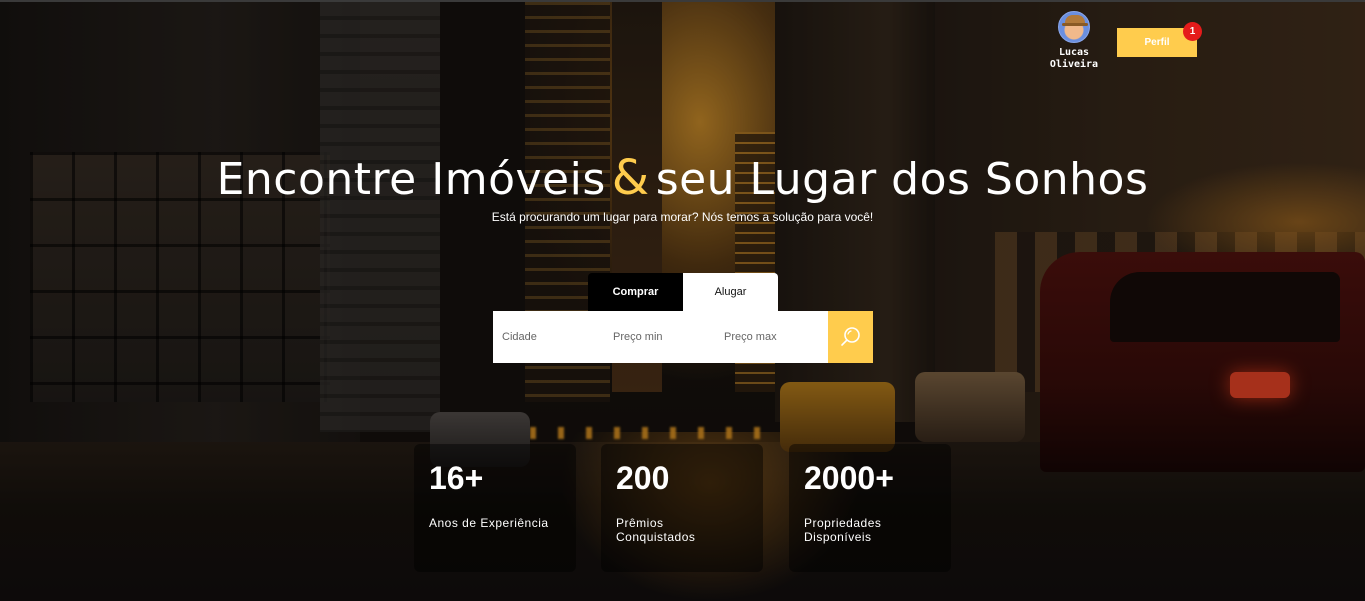 The width and height of the screenshot is (1365, 601). I want to click on user-name: Lucas Oliveira, so click(1074, 58).